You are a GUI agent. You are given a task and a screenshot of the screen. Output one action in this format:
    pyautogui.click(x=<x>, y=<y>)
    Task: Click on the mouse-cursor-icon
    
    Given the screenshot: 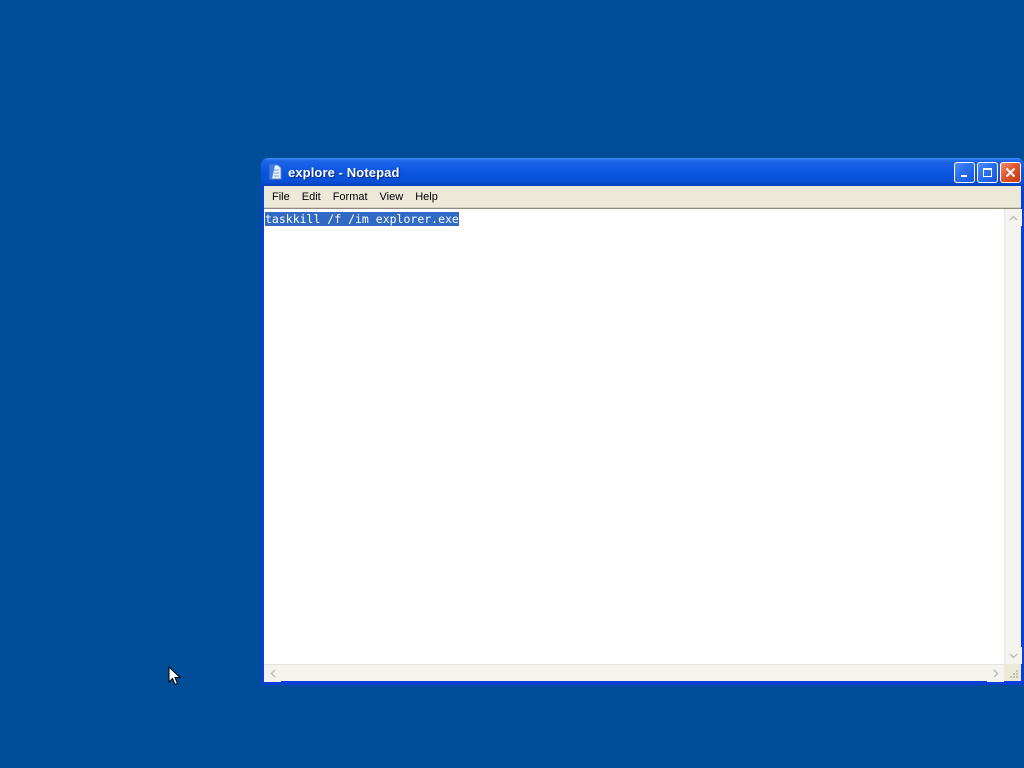 What is the action you would take?
    pyautogui.click(x=175, y=676)
    